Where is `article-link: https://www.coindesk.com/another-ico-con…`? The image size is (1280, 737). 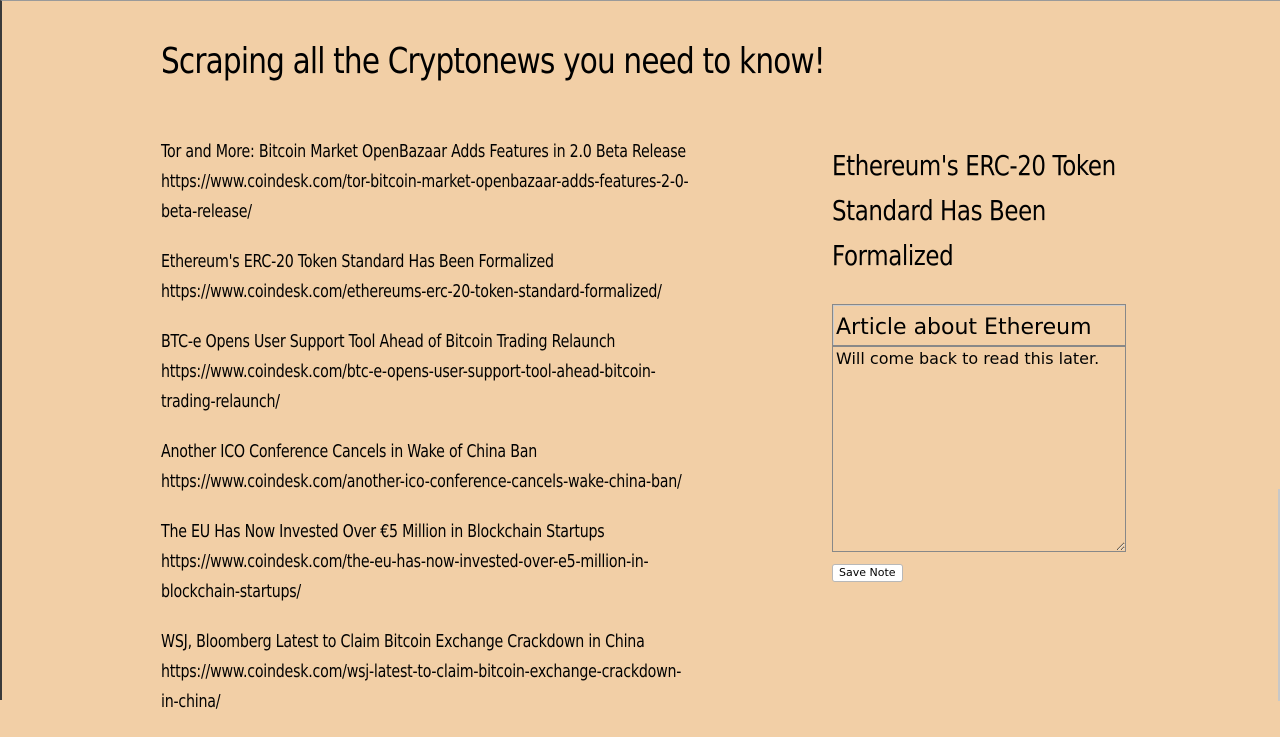
article-link: https://www.coindesk.com/another-ico-con… is located at coordinates (421, 482).